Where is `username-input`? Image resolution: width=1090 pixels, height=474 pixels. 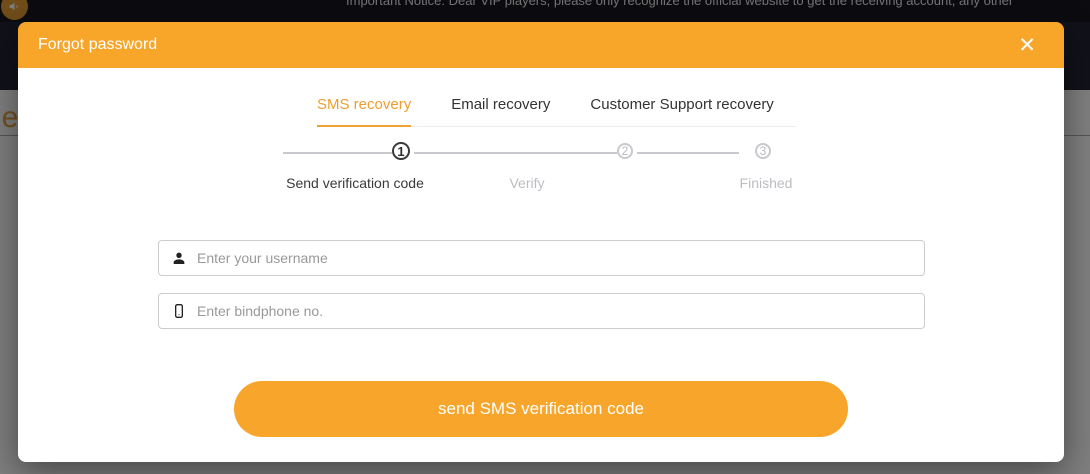 username-input is located at coordinates (554, 258).